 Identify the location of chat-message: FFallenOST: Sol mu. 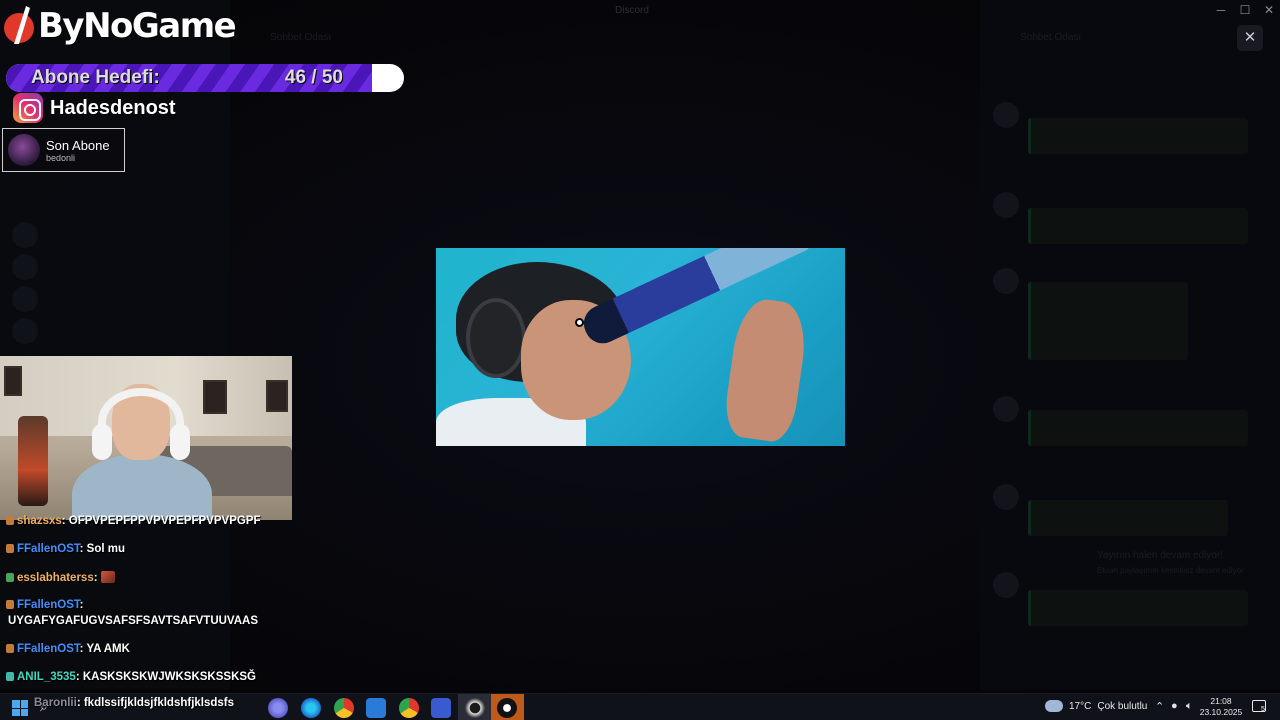
(65, 549).